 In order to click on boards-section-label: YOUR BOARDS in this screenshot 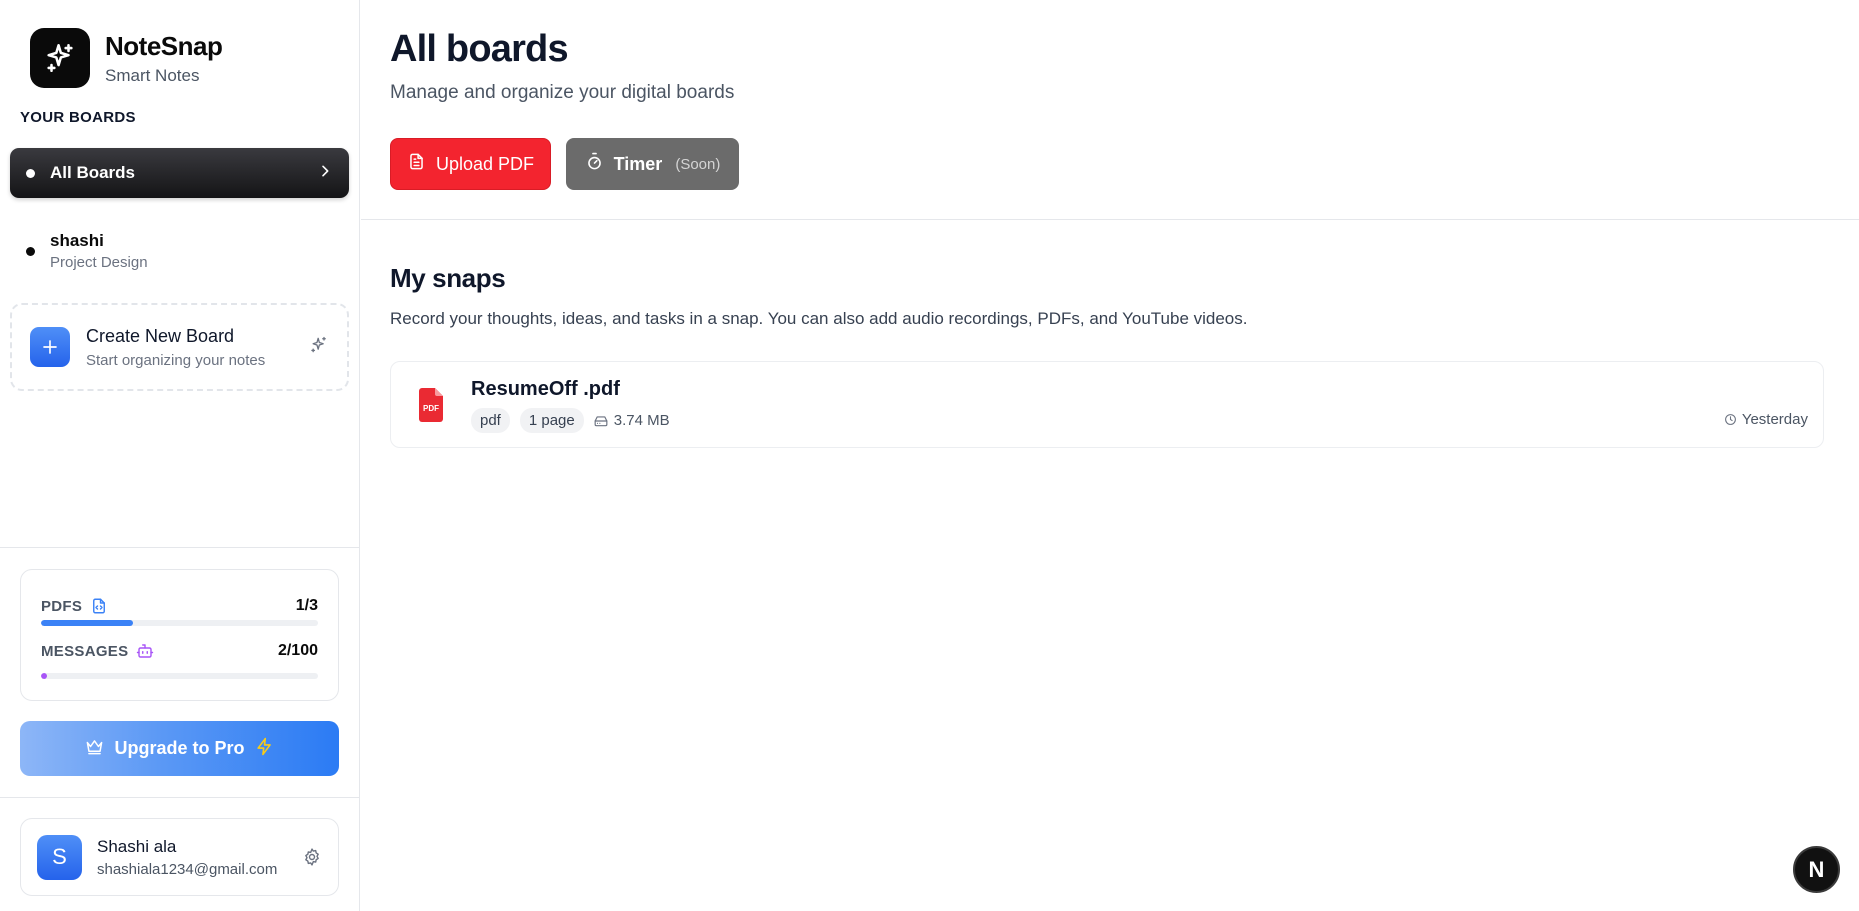, I will do `click(78, 117)`.